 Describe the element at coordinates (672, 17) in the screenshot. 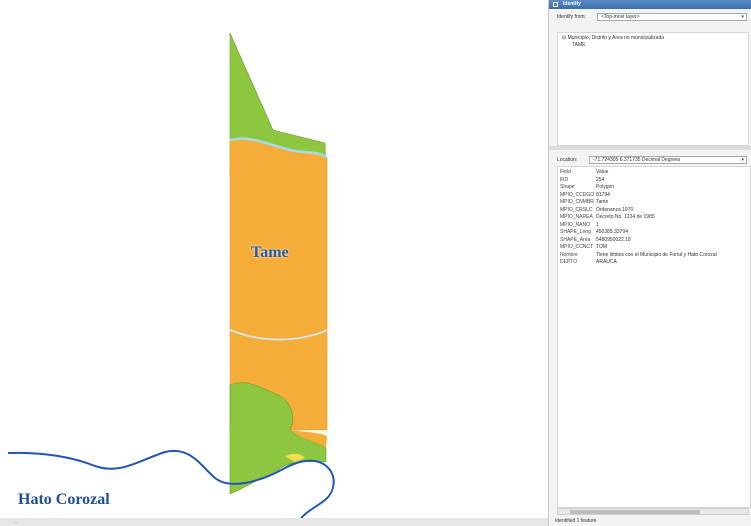

I see `identify-from-select: <Top-most layer> ▾` at that location.